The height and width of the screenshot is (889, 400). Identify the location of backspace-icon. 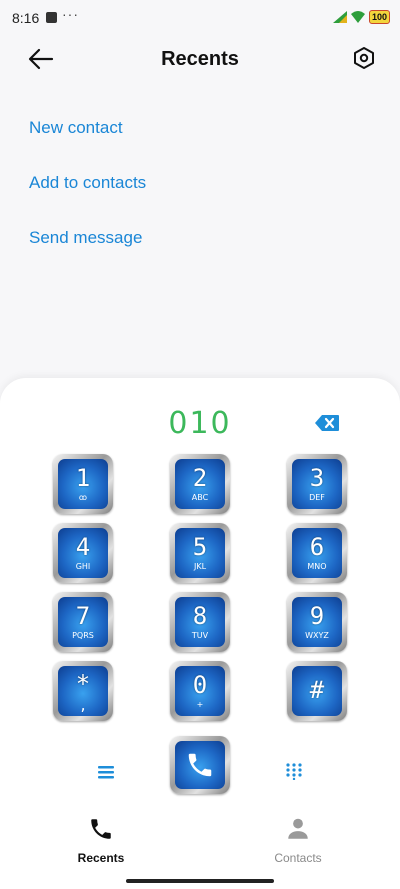
(327, 423).